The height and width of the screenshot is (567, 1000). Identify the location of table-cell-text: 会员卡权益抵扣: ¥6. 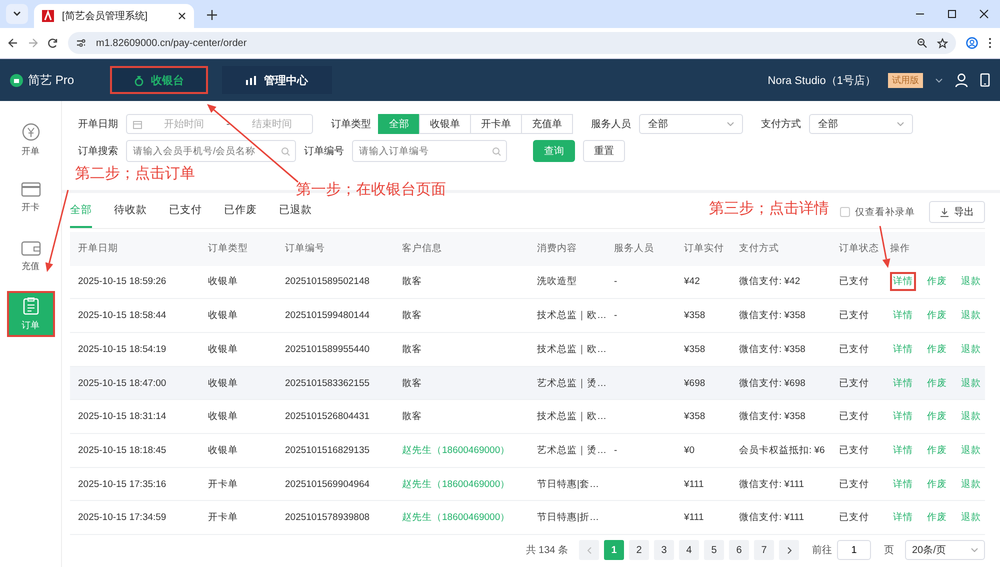
(782, 450).